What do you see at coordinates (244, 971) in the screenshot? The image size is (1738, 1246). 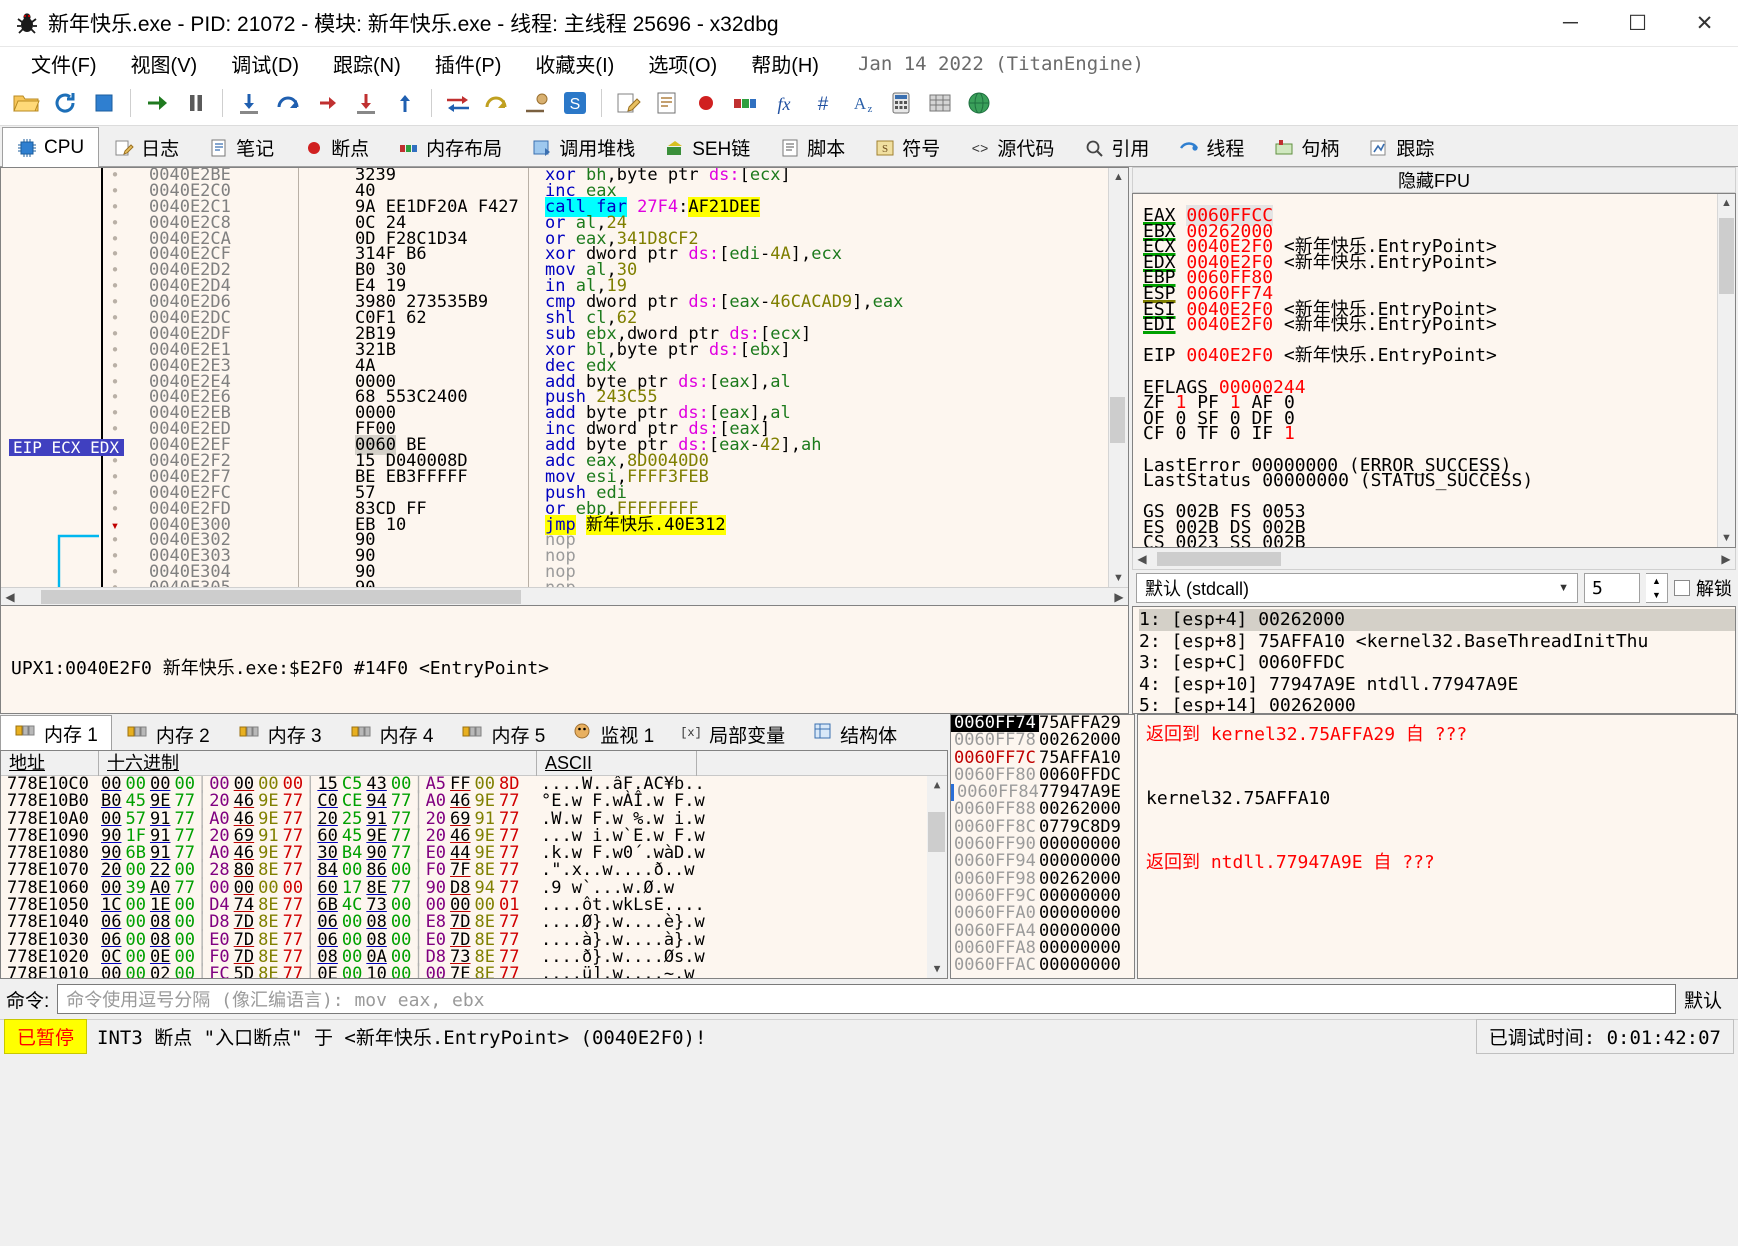 I see `dump-byte: 5D` at bounding box center [244, 971].